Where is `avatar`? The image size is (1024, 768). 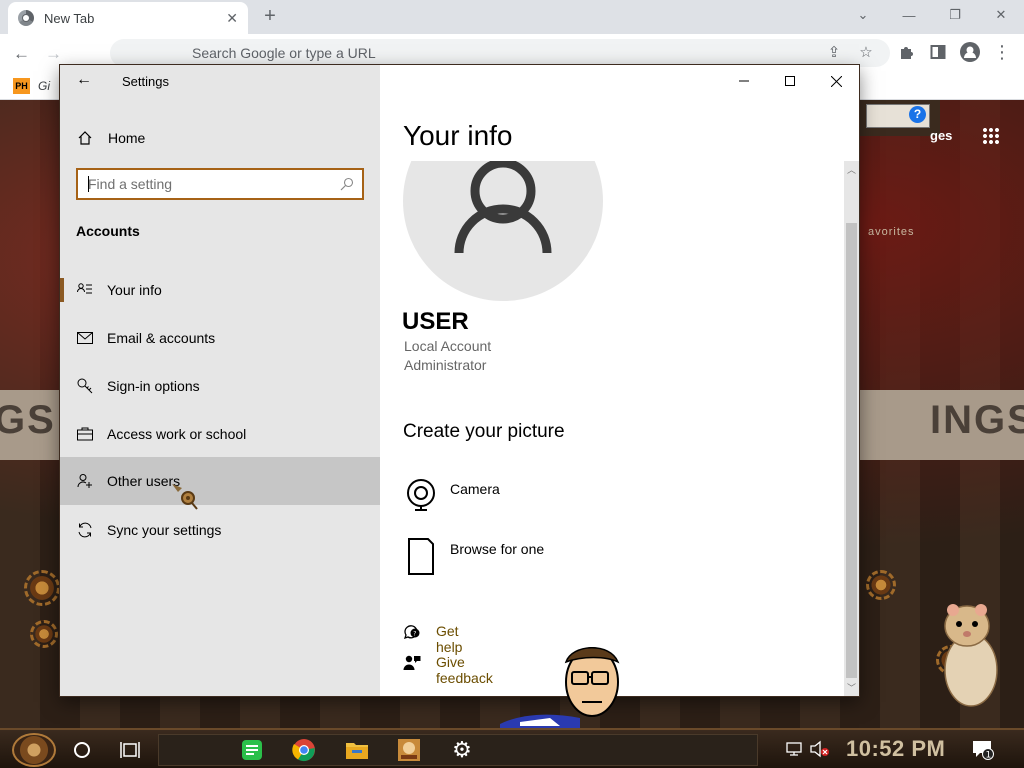 avatar is located at coordinates (504, 232).